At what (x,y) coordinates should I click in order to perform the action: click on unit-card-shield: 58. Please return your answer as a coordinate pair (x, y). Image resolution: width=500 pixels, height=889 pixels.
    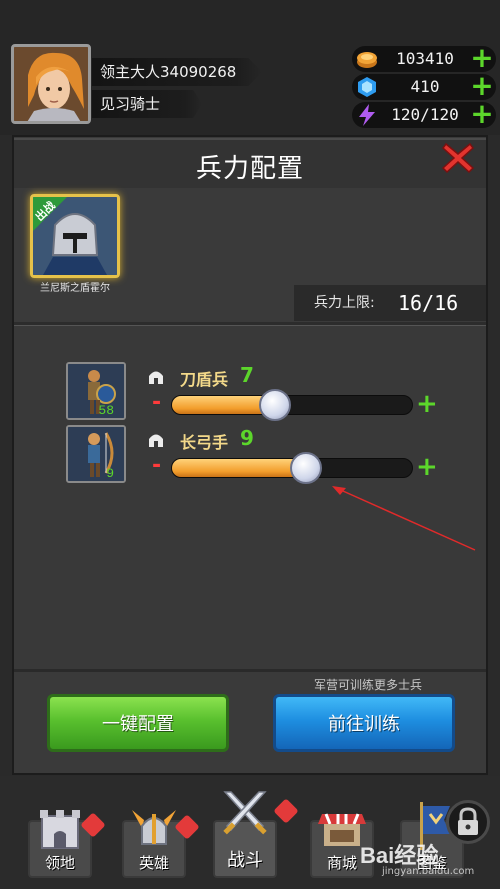
    Looking at the image, I should click on (96, 391).